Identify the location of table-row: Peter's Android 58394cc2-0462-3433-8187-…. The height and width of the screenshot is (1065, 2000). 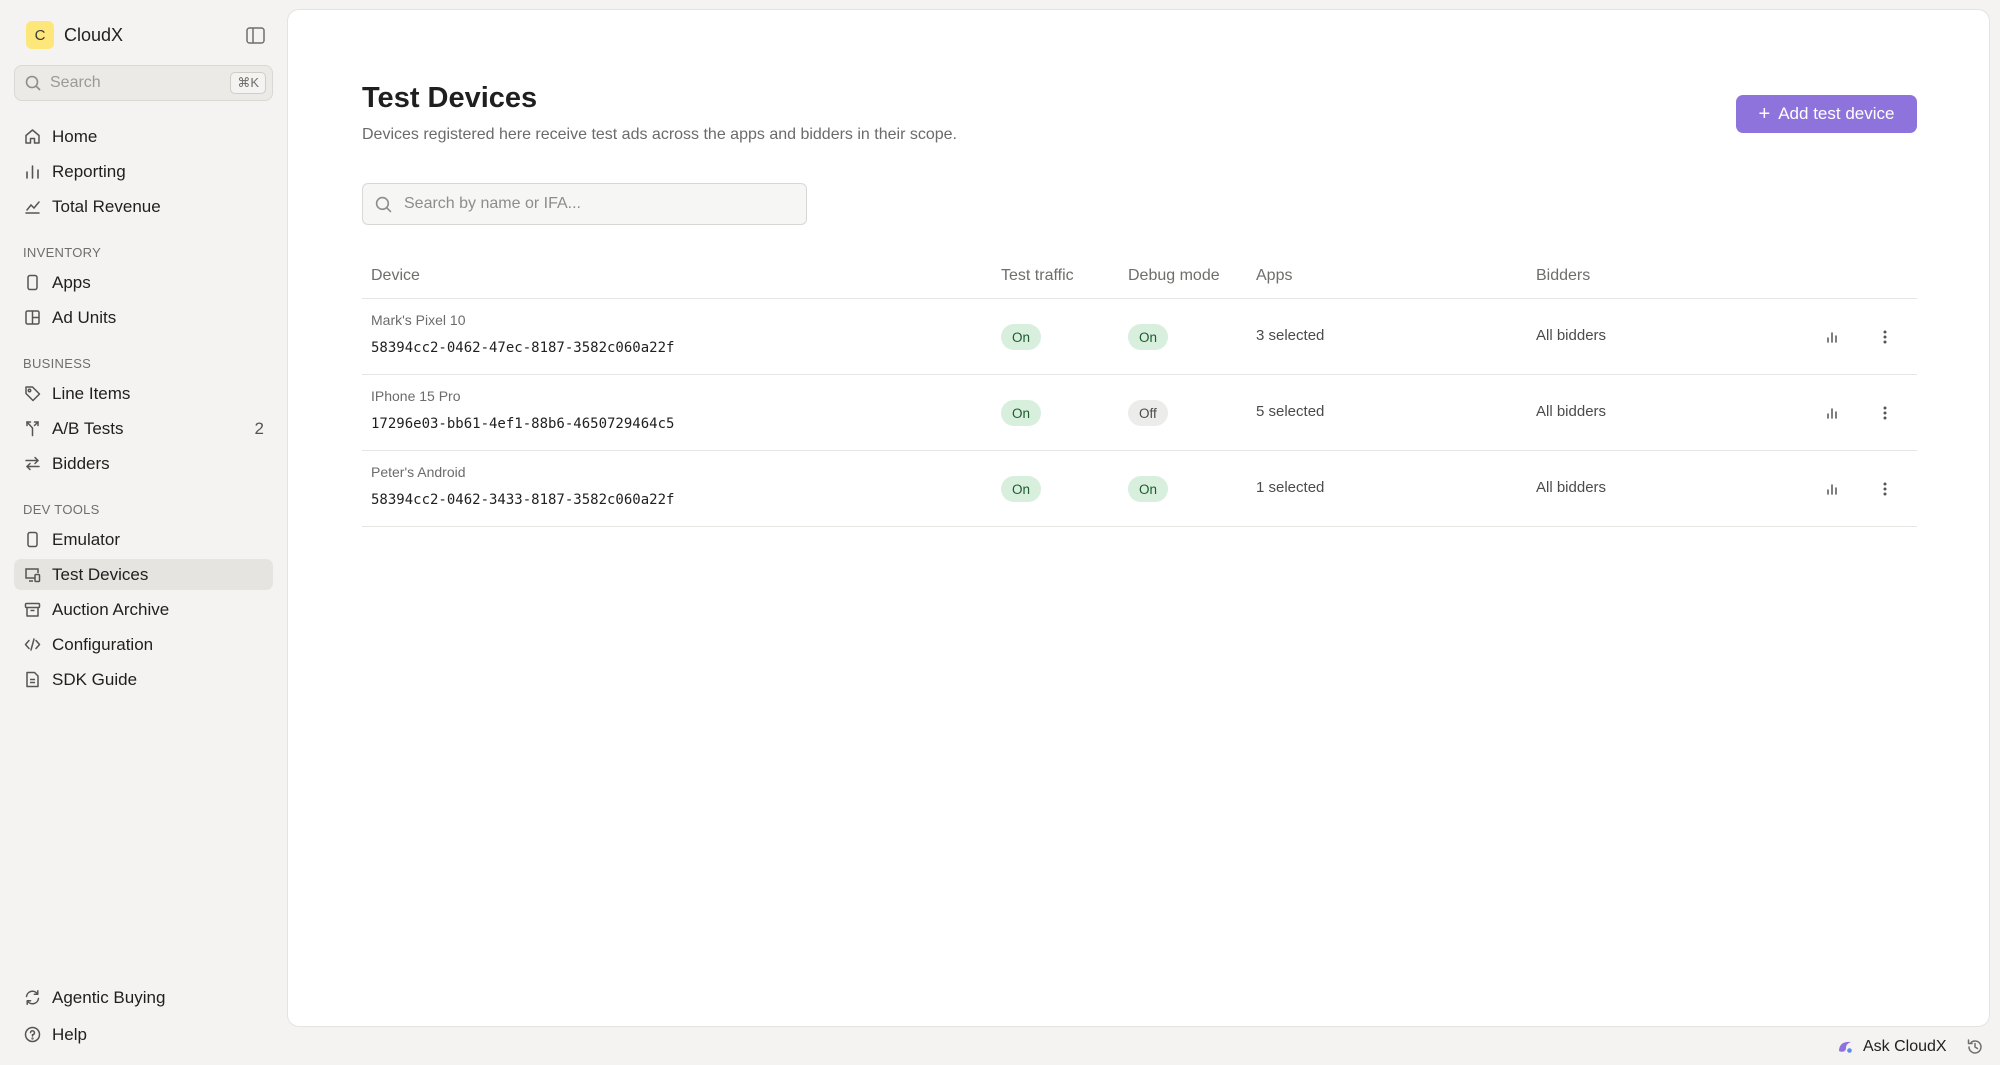
(1139, 489).